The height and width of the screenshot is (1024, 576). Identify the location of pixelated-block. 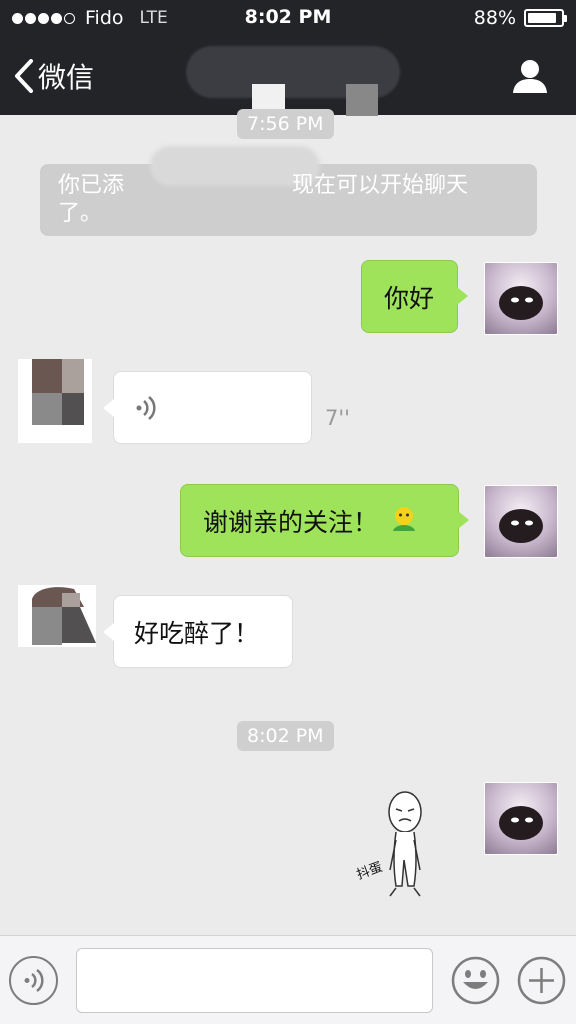
(362, 100).